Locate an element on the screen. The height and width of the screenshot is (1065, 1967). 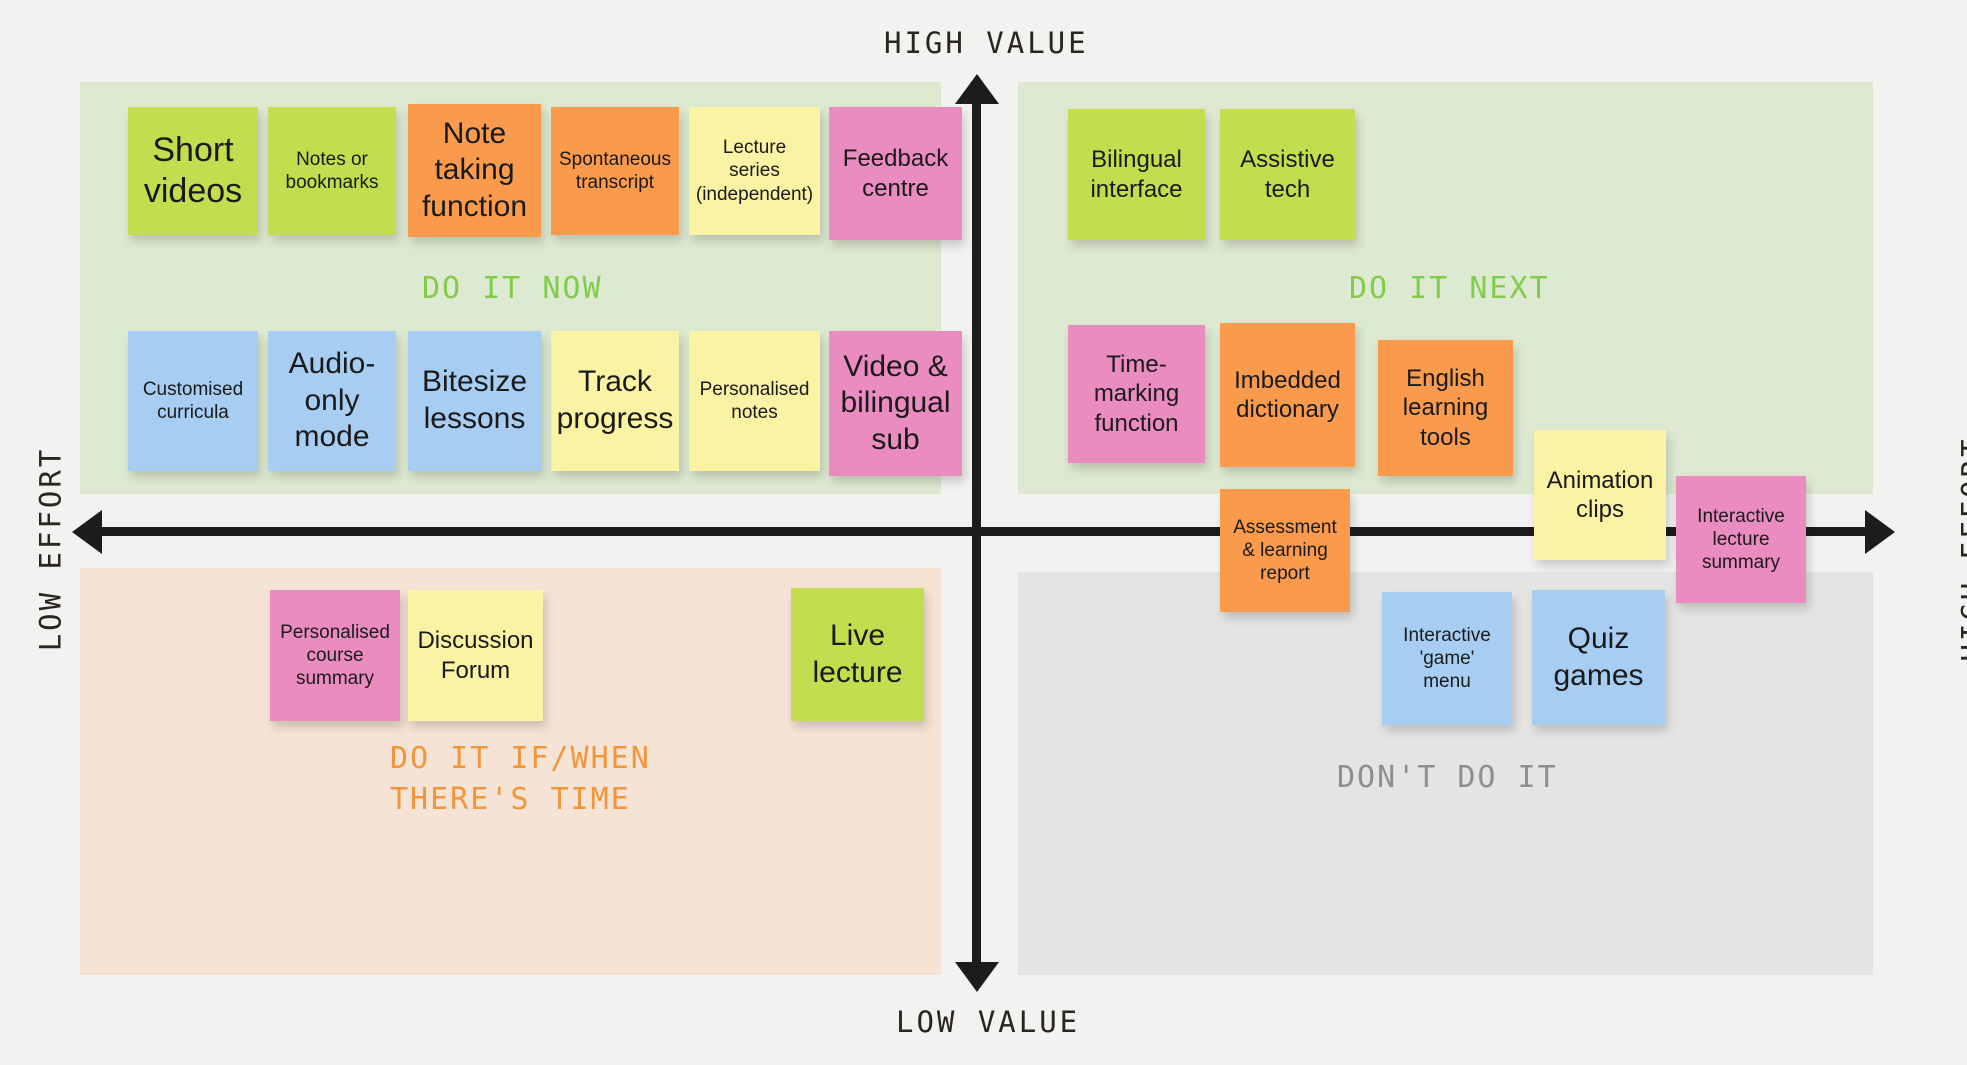
arrow-right-icon is located at coordinates (1880, 532).